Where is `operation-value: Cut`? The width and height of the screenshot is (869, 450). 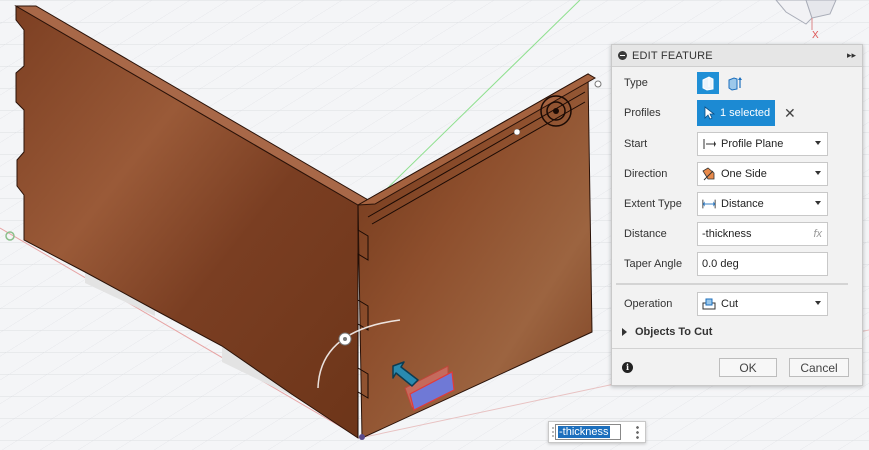 operation-value: Cut is located at coordinates (730, 304).